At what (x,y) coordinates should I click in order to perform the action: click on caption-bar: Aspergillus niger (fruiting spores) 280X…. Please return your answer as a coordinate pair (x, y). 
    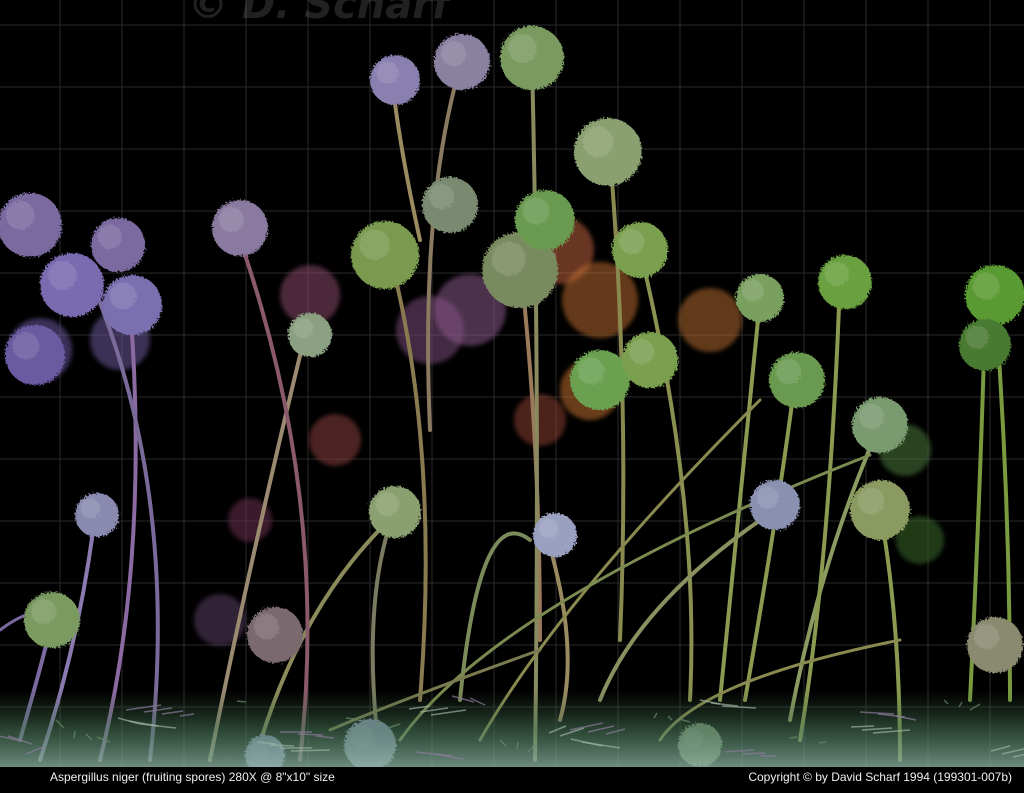
    Looking at the image, I should click on (512, 780).